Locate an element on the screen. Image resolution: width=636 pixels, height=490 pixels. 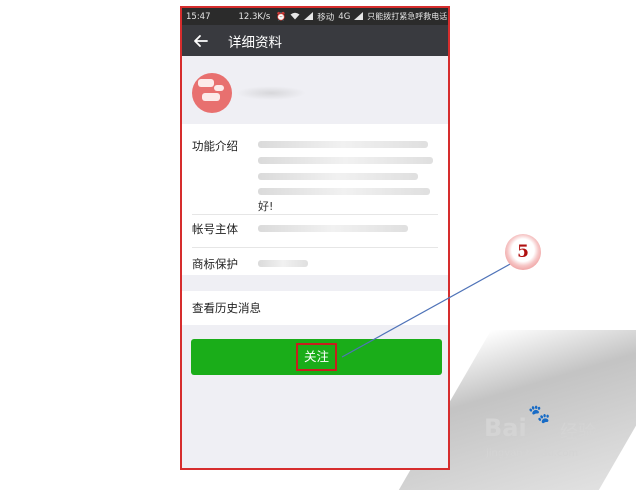
step-callout: 5 is located at coordinates (523, 252).